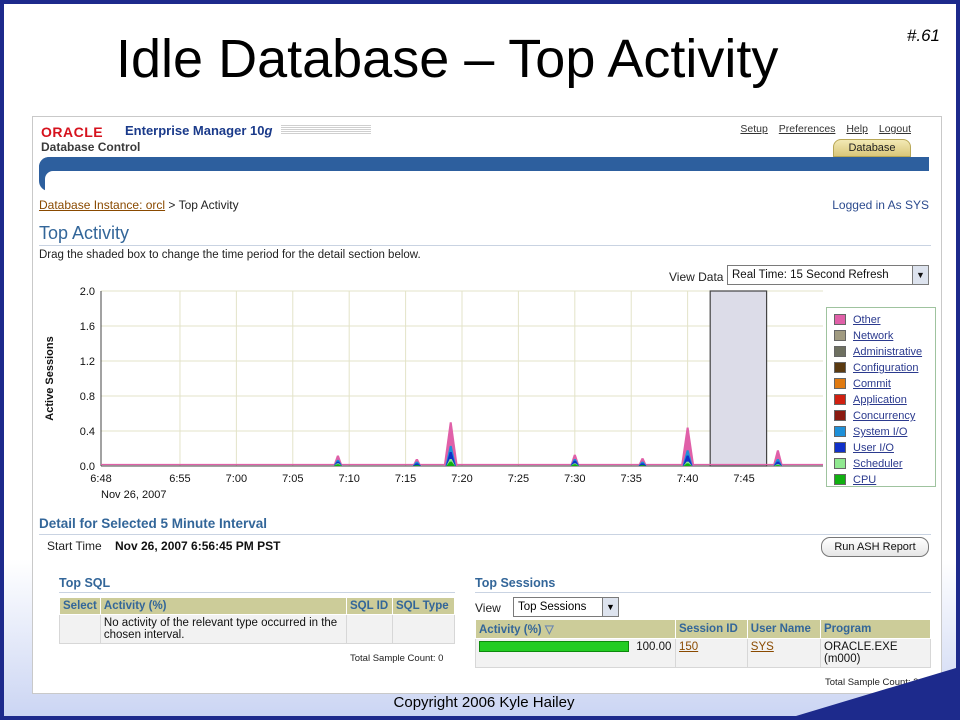 This screenshot has width=960, height=720. I want to click on legend-item: Commit, so click(881, 384).